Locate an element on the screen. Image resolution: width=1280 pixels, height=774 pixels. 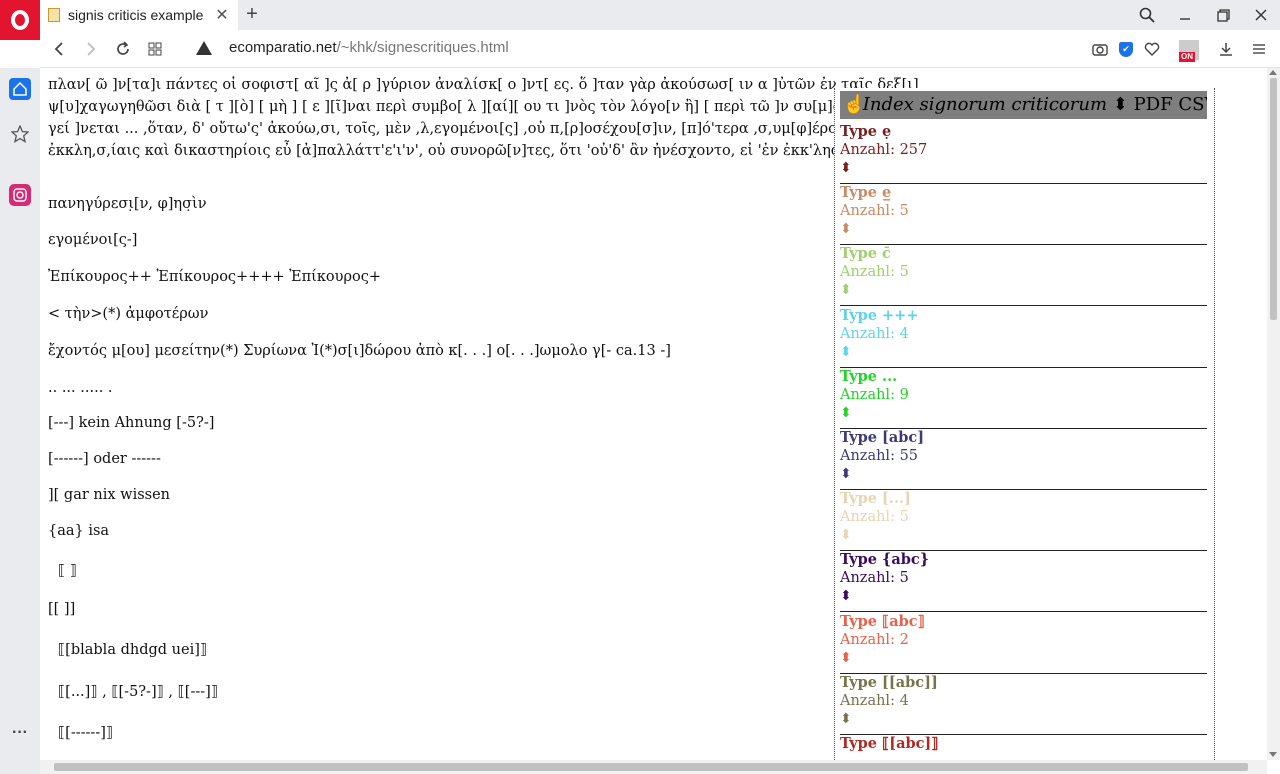
entry-count: Anzahl: 55 is located at coordinates (879, 456).